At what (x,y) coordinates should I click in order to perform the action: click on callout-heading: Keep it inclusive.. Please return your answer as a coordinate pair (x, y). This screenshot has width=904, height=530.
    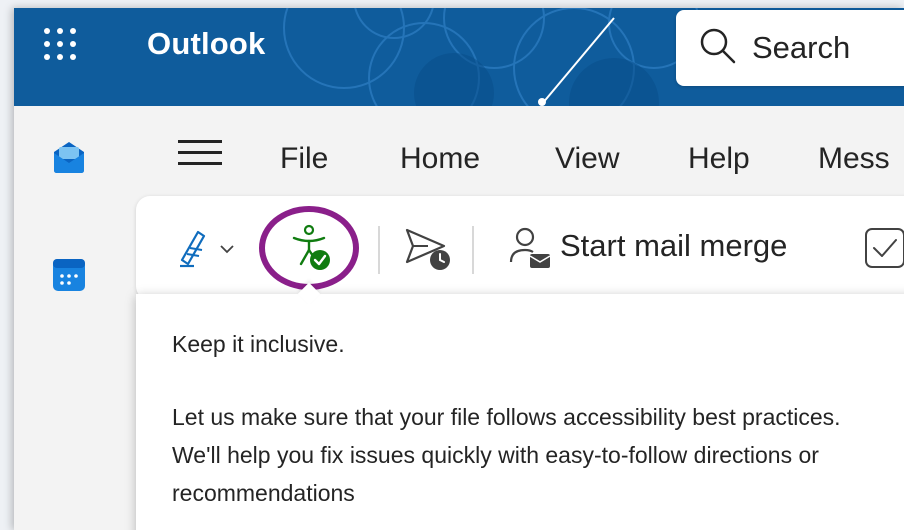
    Looking at the image, I should click on (258, 344).